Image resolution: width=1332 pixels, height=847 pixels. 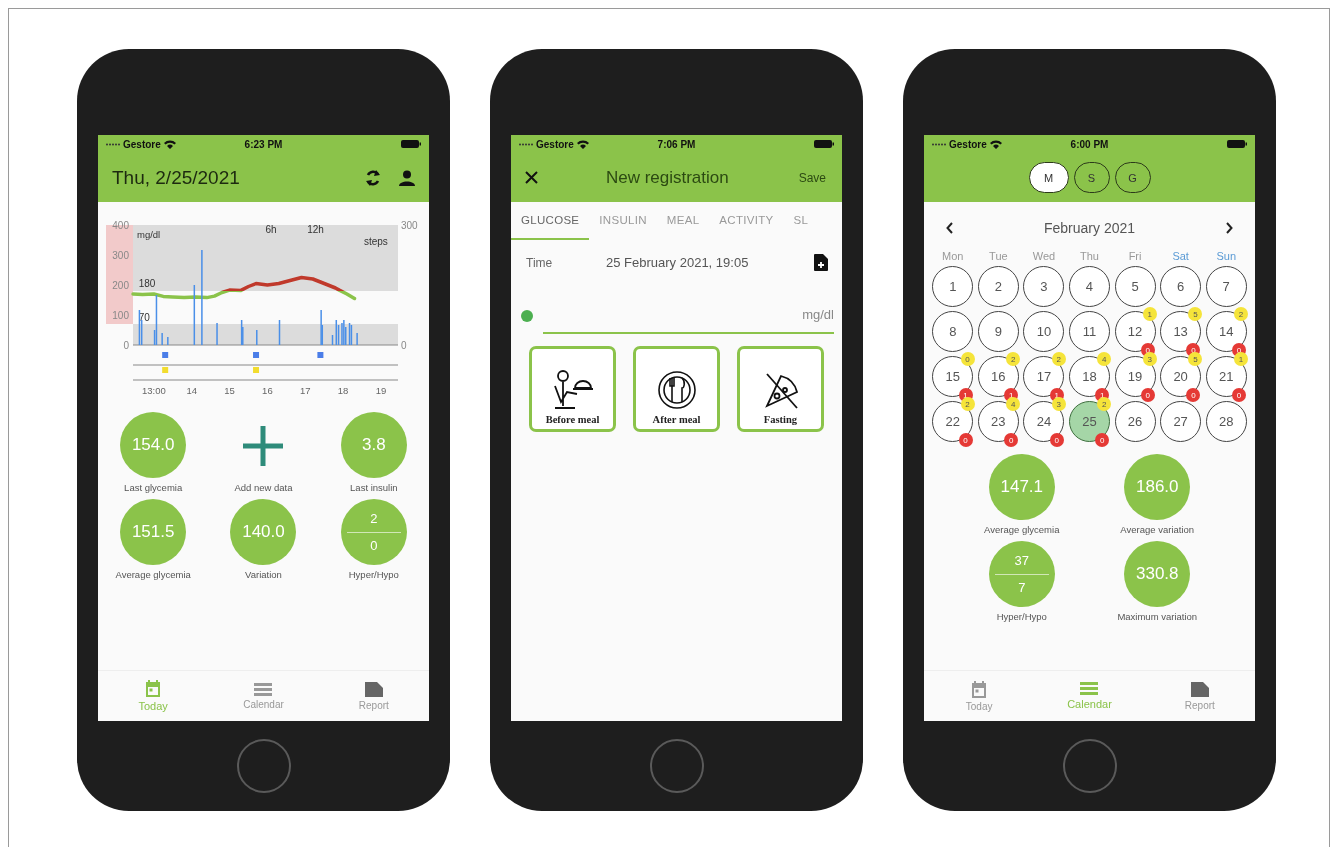 What do you see at coordinates (1089, 256) in the screenshot?
I see `weekday-label: Thu` at bounding box center [1089, 256].